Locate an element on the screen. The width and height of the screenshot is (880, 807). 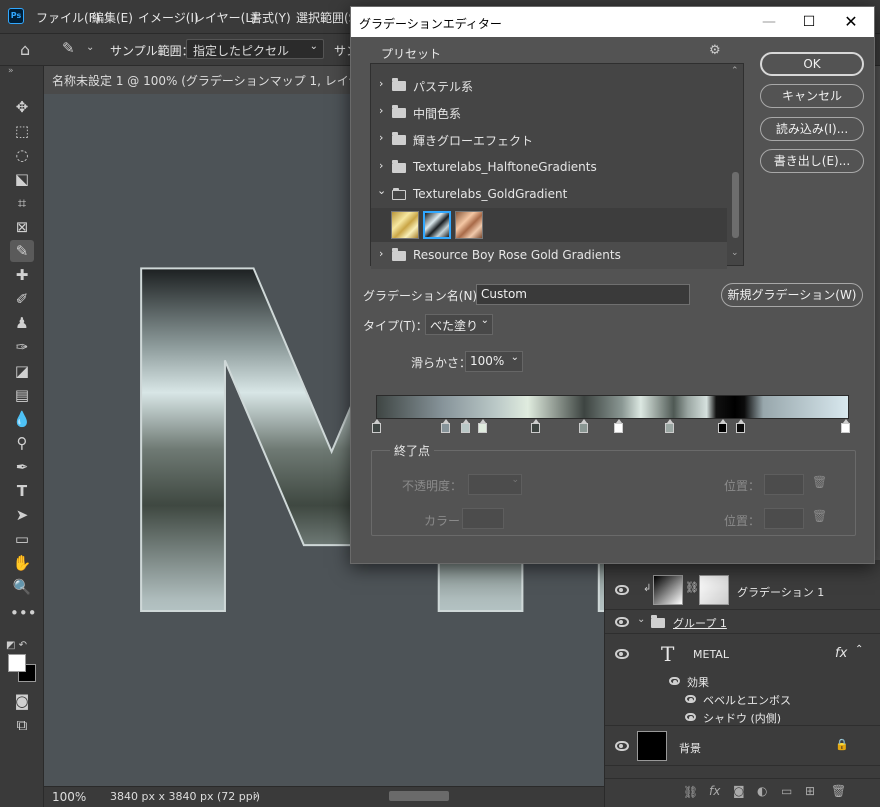
delete-layer-icon: 🗑 is located at coordinates (838, 791).